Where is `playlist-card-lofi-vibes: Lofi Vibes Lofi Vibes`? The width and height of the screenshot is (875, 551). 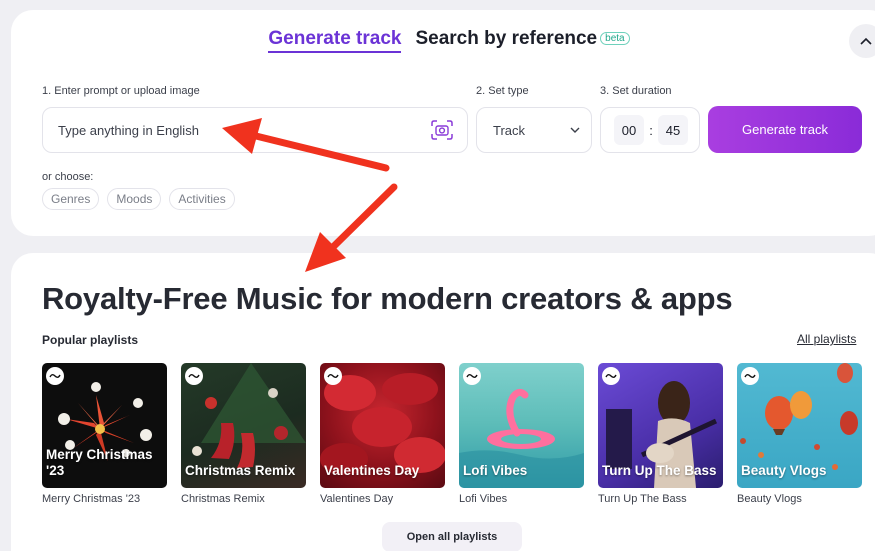 playlist-card-lofi-vibes: Lofi Vibes Lofi Vibes is located at coordinates (521, 434).